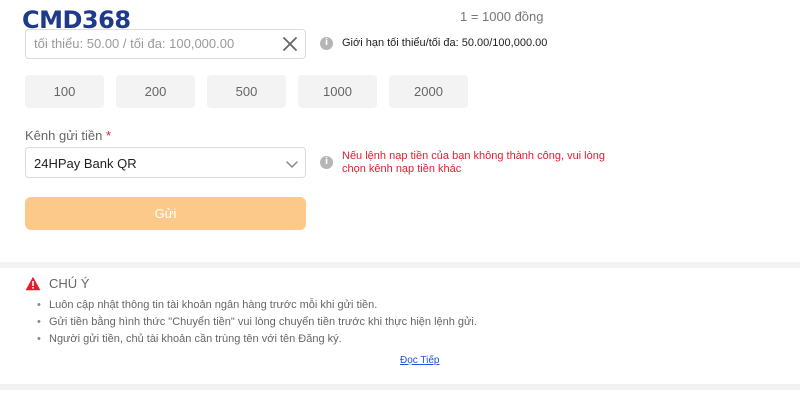  What do you see at coordinates (155, 91) in the screenshot?
I see `quick-amount-200: 200` at bounding box center [155, 91].